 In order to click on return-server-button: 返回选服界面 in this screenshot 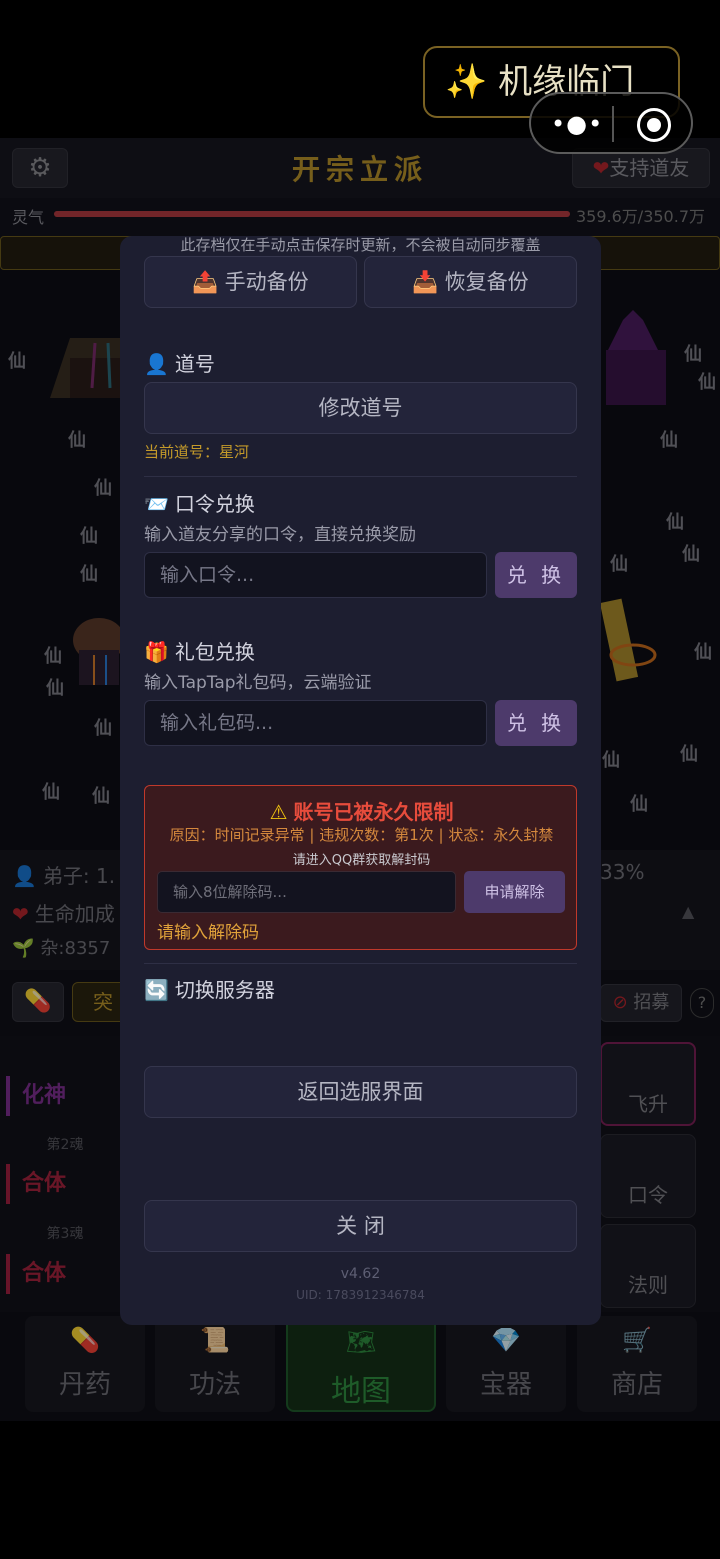, I will do `click(360, 1092)`.